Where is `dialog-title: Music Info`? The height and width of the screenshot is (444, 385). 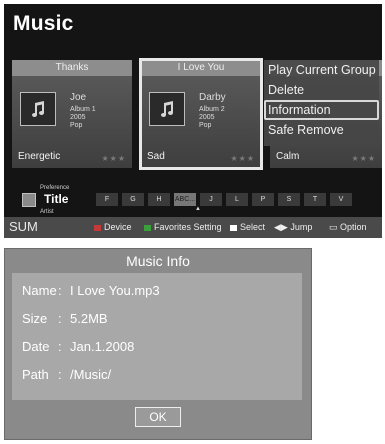
dialog-title: Music Info is located at coordinates (158, 261).